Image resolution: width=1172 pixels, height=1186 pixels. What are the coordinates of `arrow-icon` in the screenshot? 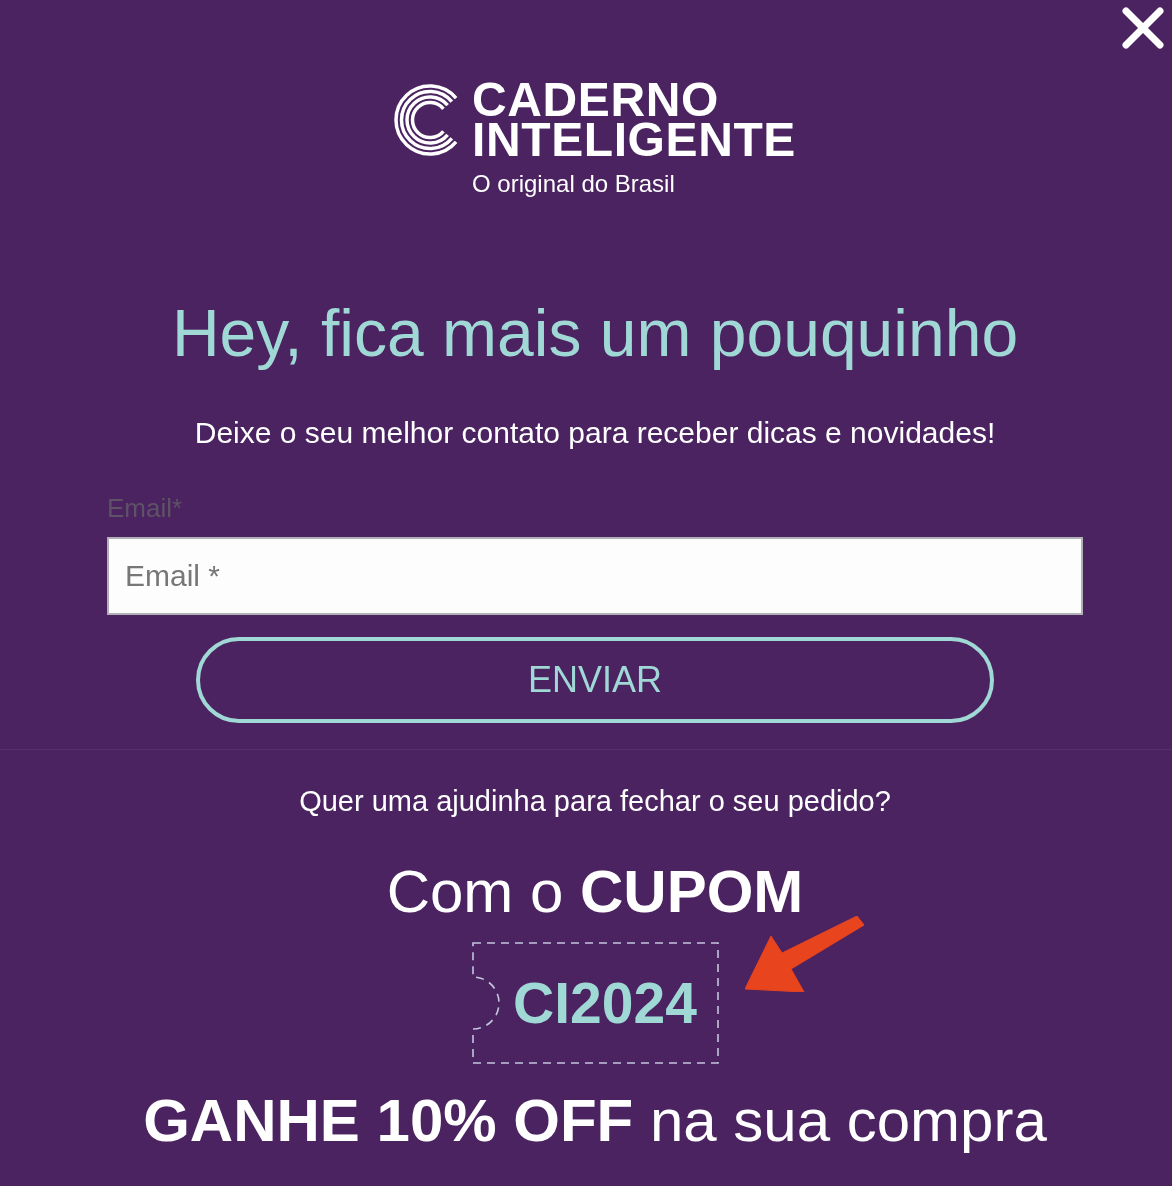 It's located at (804, 954).